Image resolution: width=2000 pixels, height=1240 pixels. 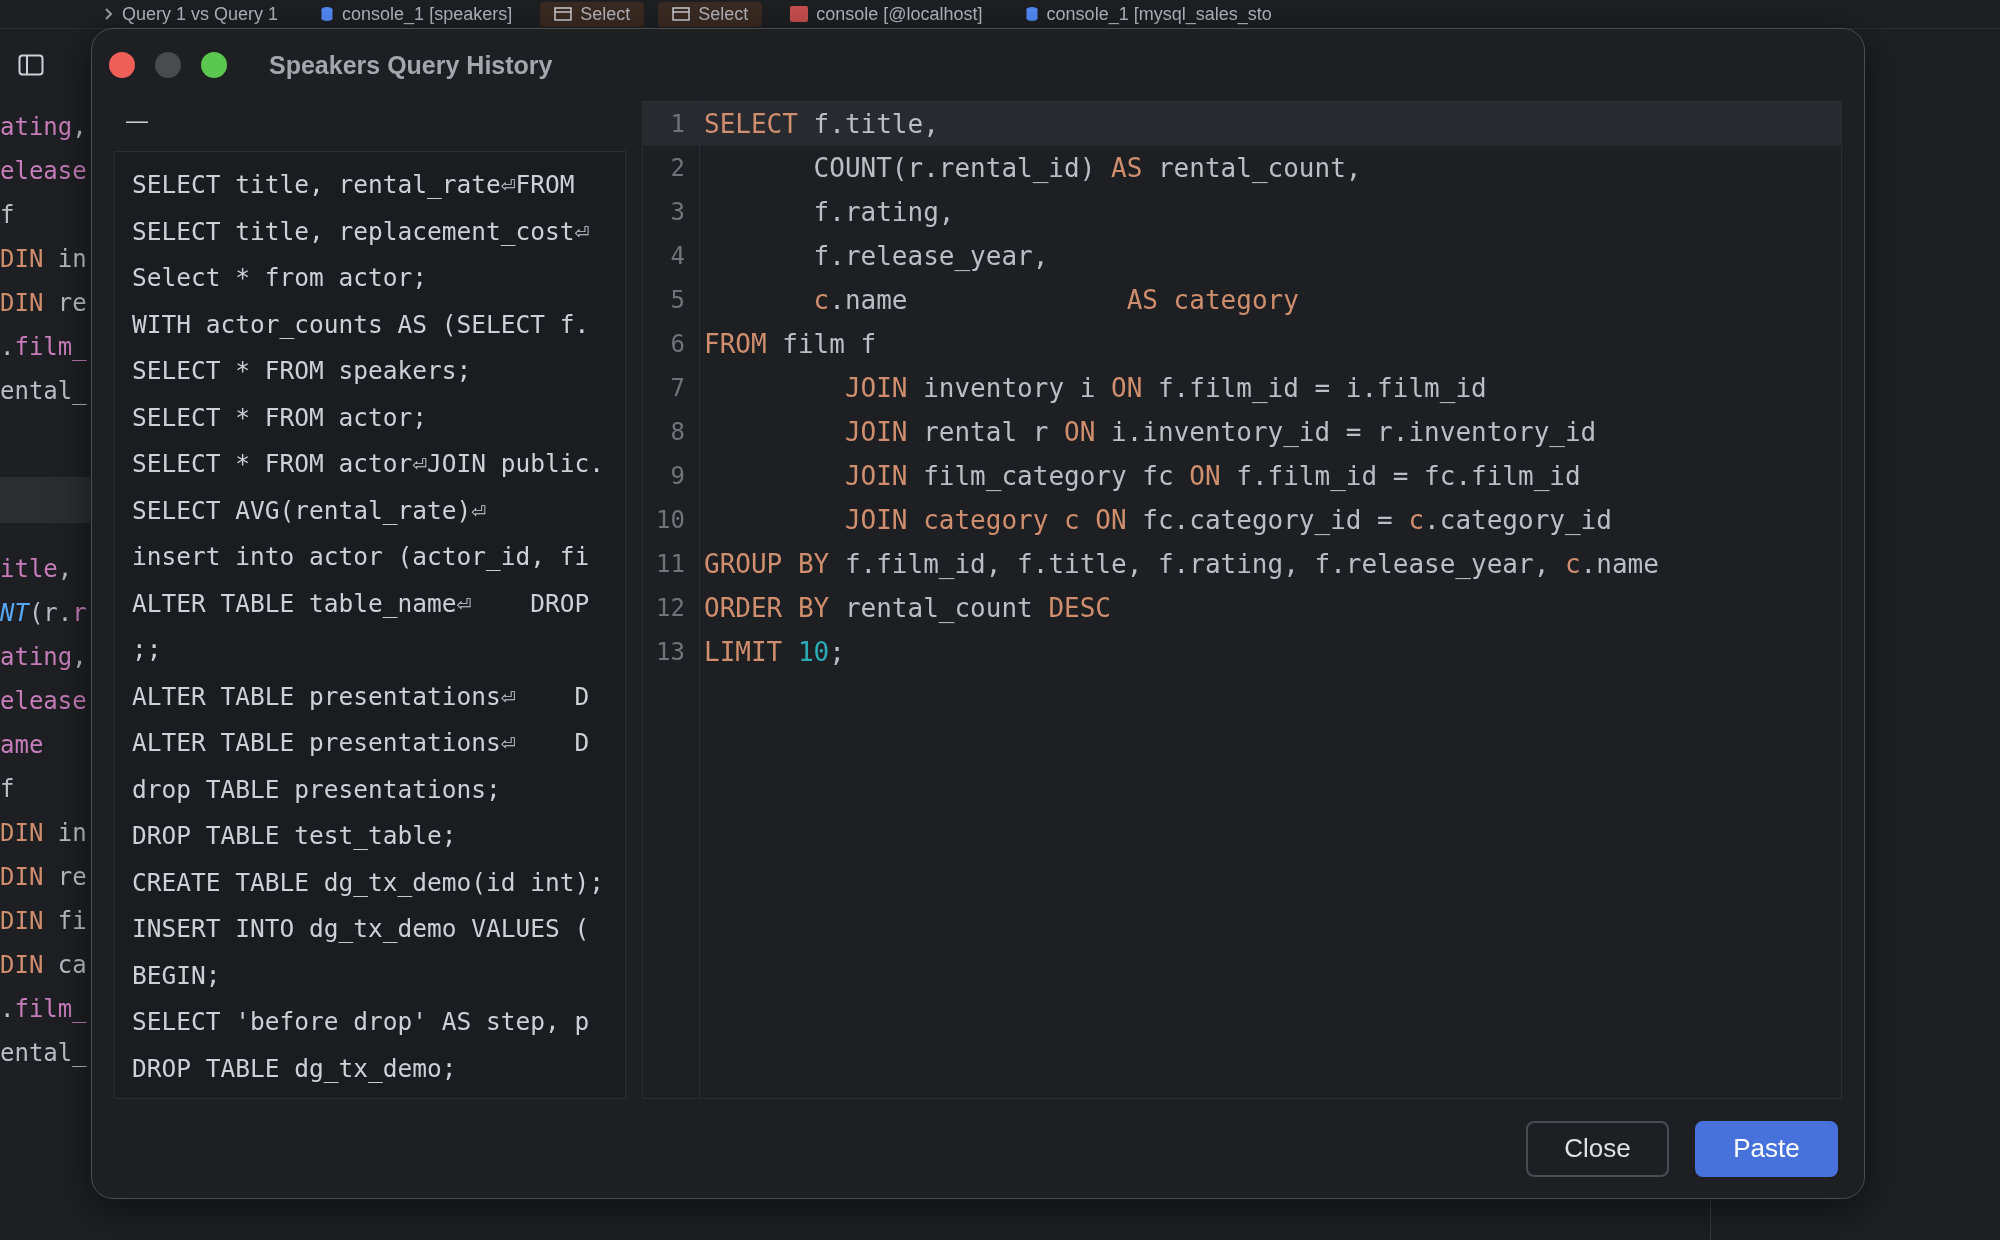 I want to click on filter-field: —, so click(x=131, y=126).